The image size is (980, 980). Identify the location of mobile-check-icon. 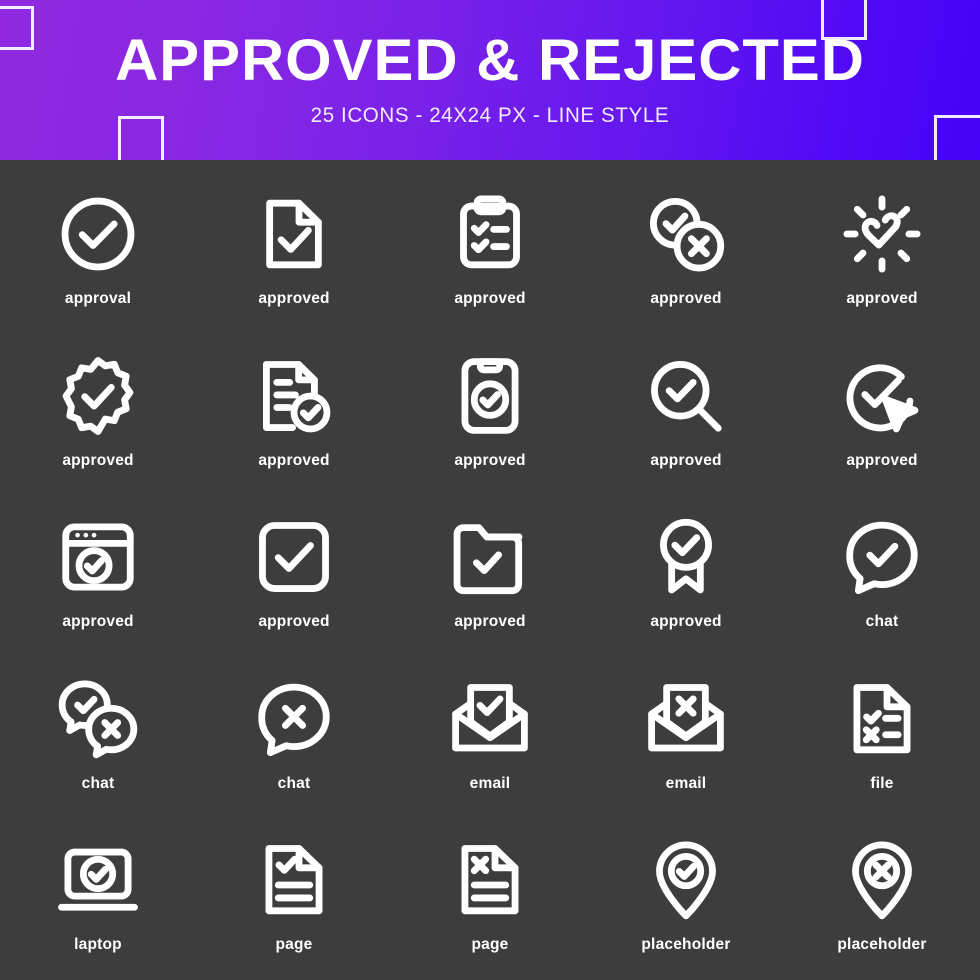
(490, 396).